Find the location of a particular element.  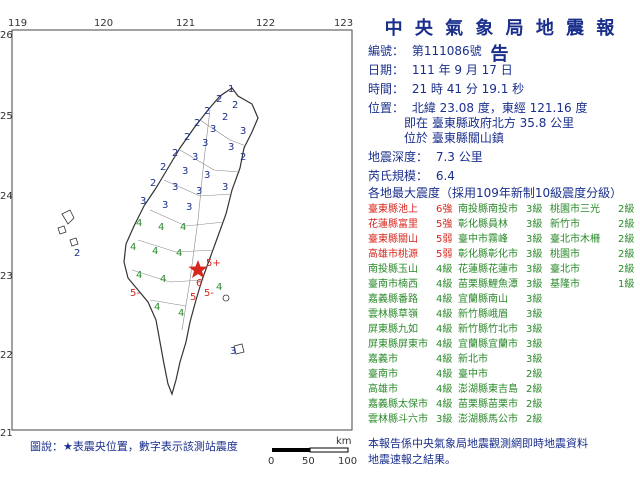

scale-tick: 50 is located at coordinates (308, 461).